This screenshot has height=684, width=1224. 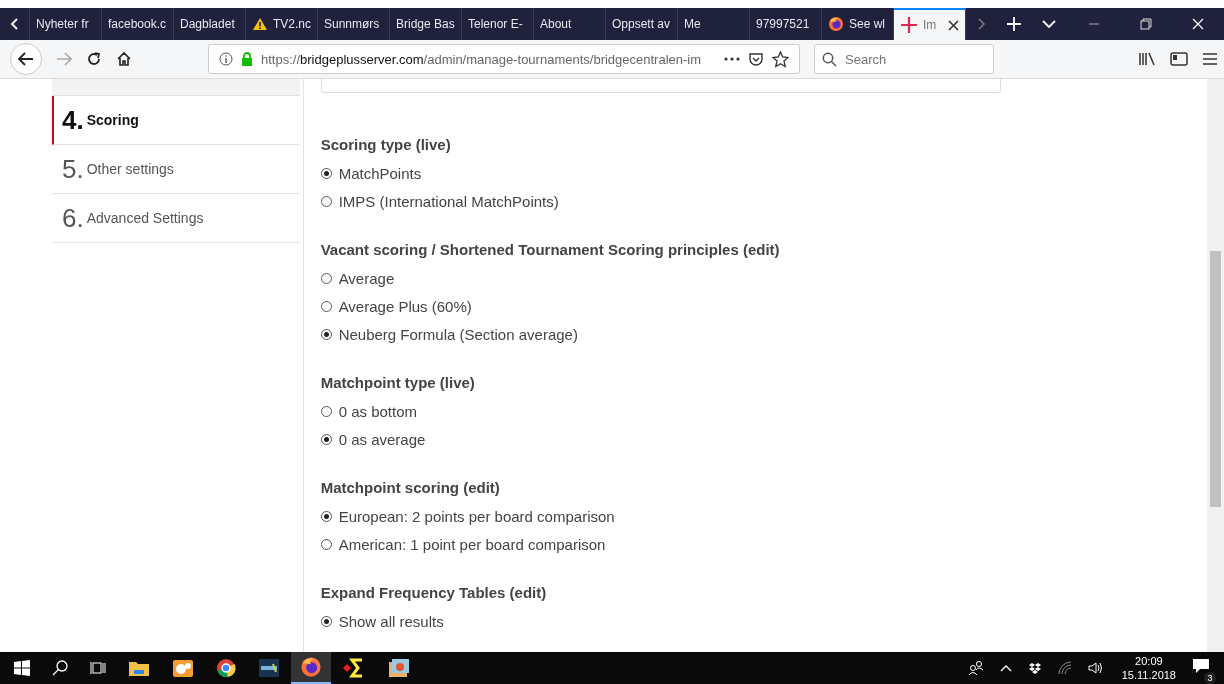 I want to click on scrollbar, so click(x=1215, y=365).